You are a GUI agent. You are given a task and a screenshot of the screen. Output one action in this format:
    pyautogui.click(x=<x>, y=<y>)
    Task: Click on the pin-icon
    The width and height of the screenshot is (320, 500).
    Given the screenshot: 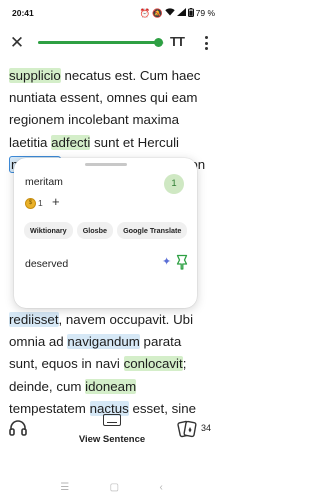 What is the action you would take?
    pyautogui.click(x=182, y=262)
    